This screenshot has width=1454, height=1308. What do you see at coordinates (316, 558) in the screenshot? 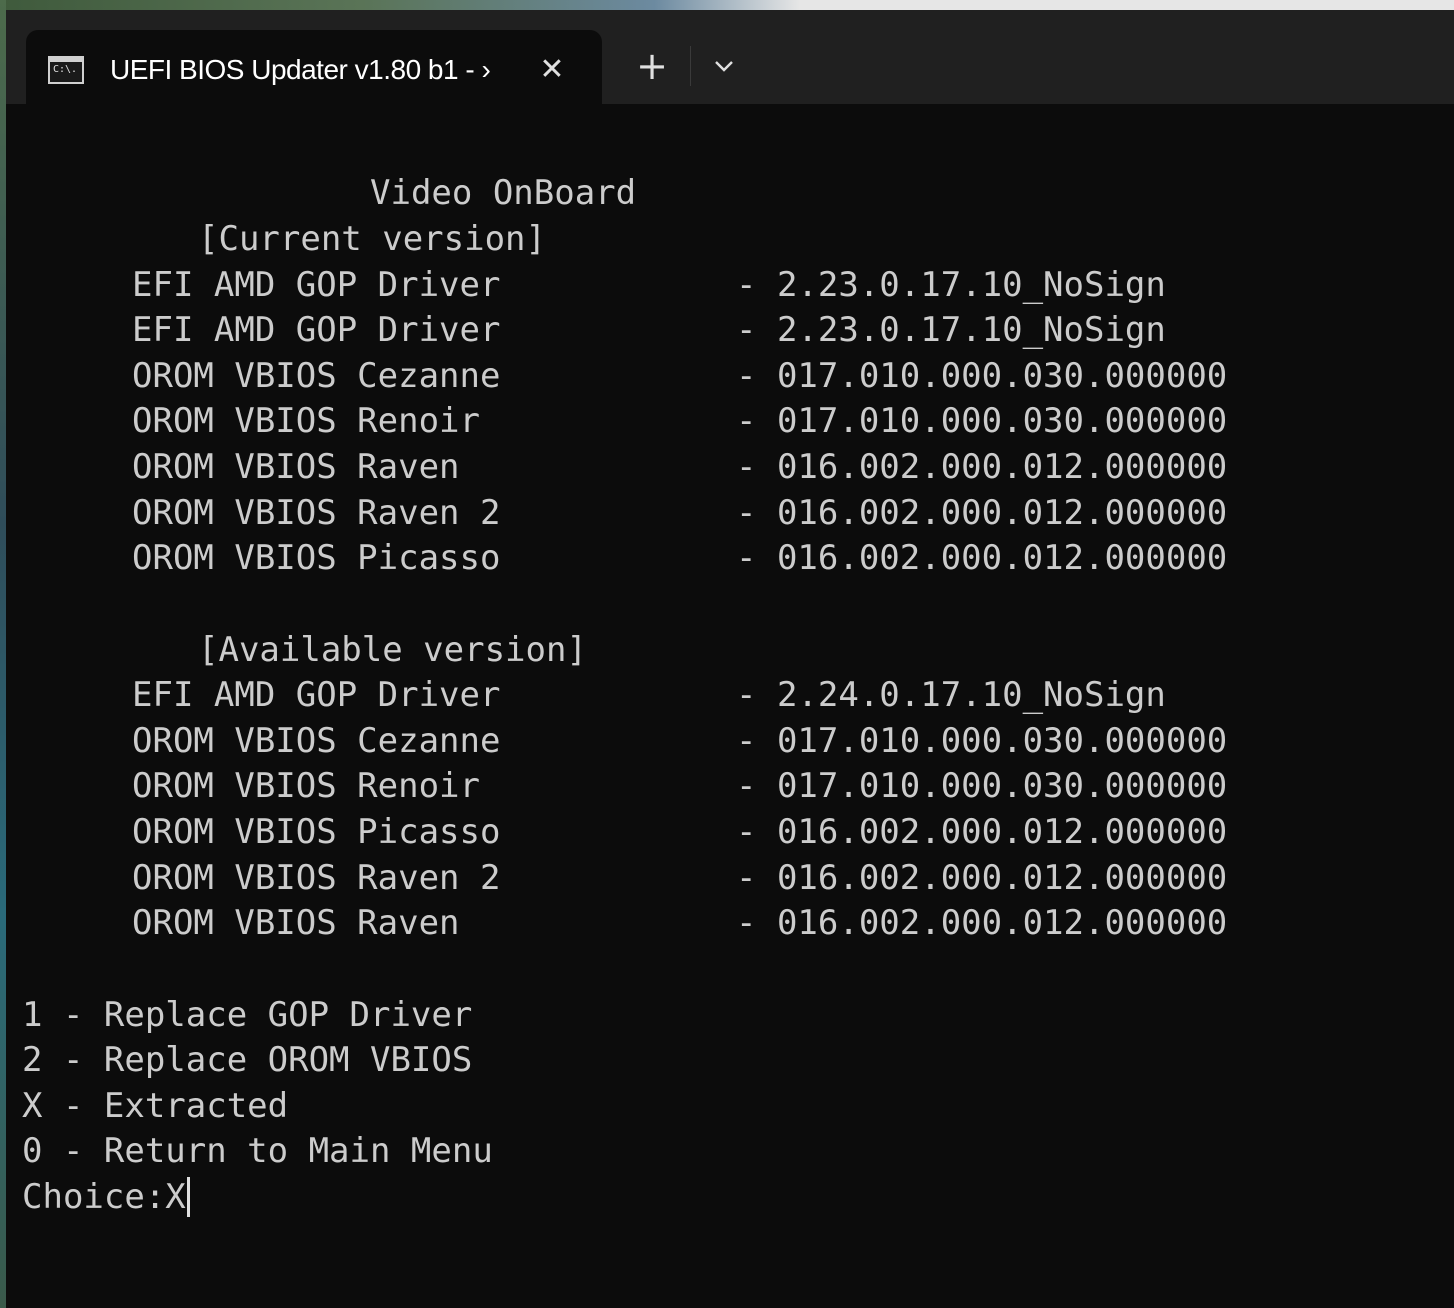
I see `current-item-name: OROM VBIOS Picasso` at bounding box center [316, 558].